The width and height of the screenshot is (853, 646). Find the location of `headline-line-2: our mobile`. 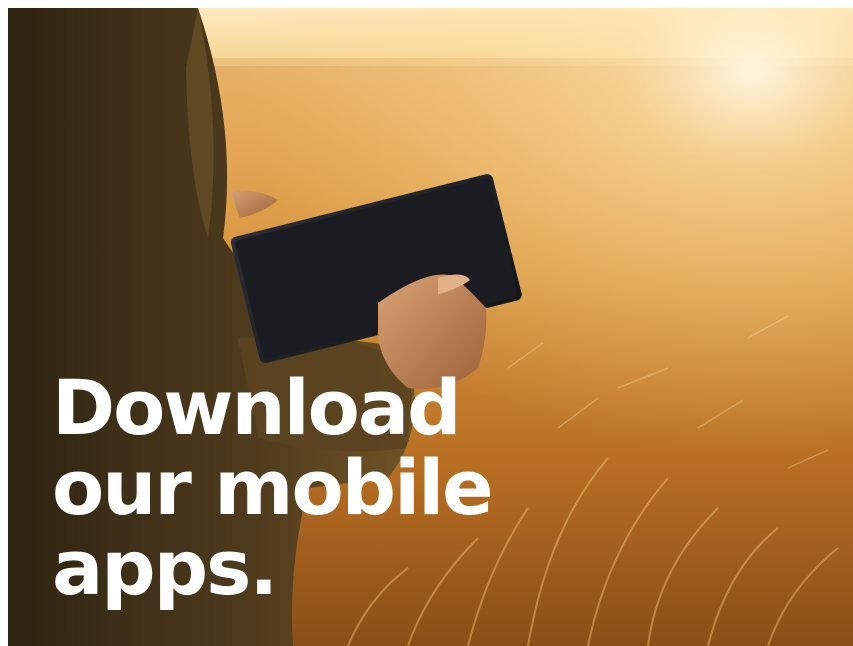

headline-line-2: our mobile is located at coordinates (273, 487).